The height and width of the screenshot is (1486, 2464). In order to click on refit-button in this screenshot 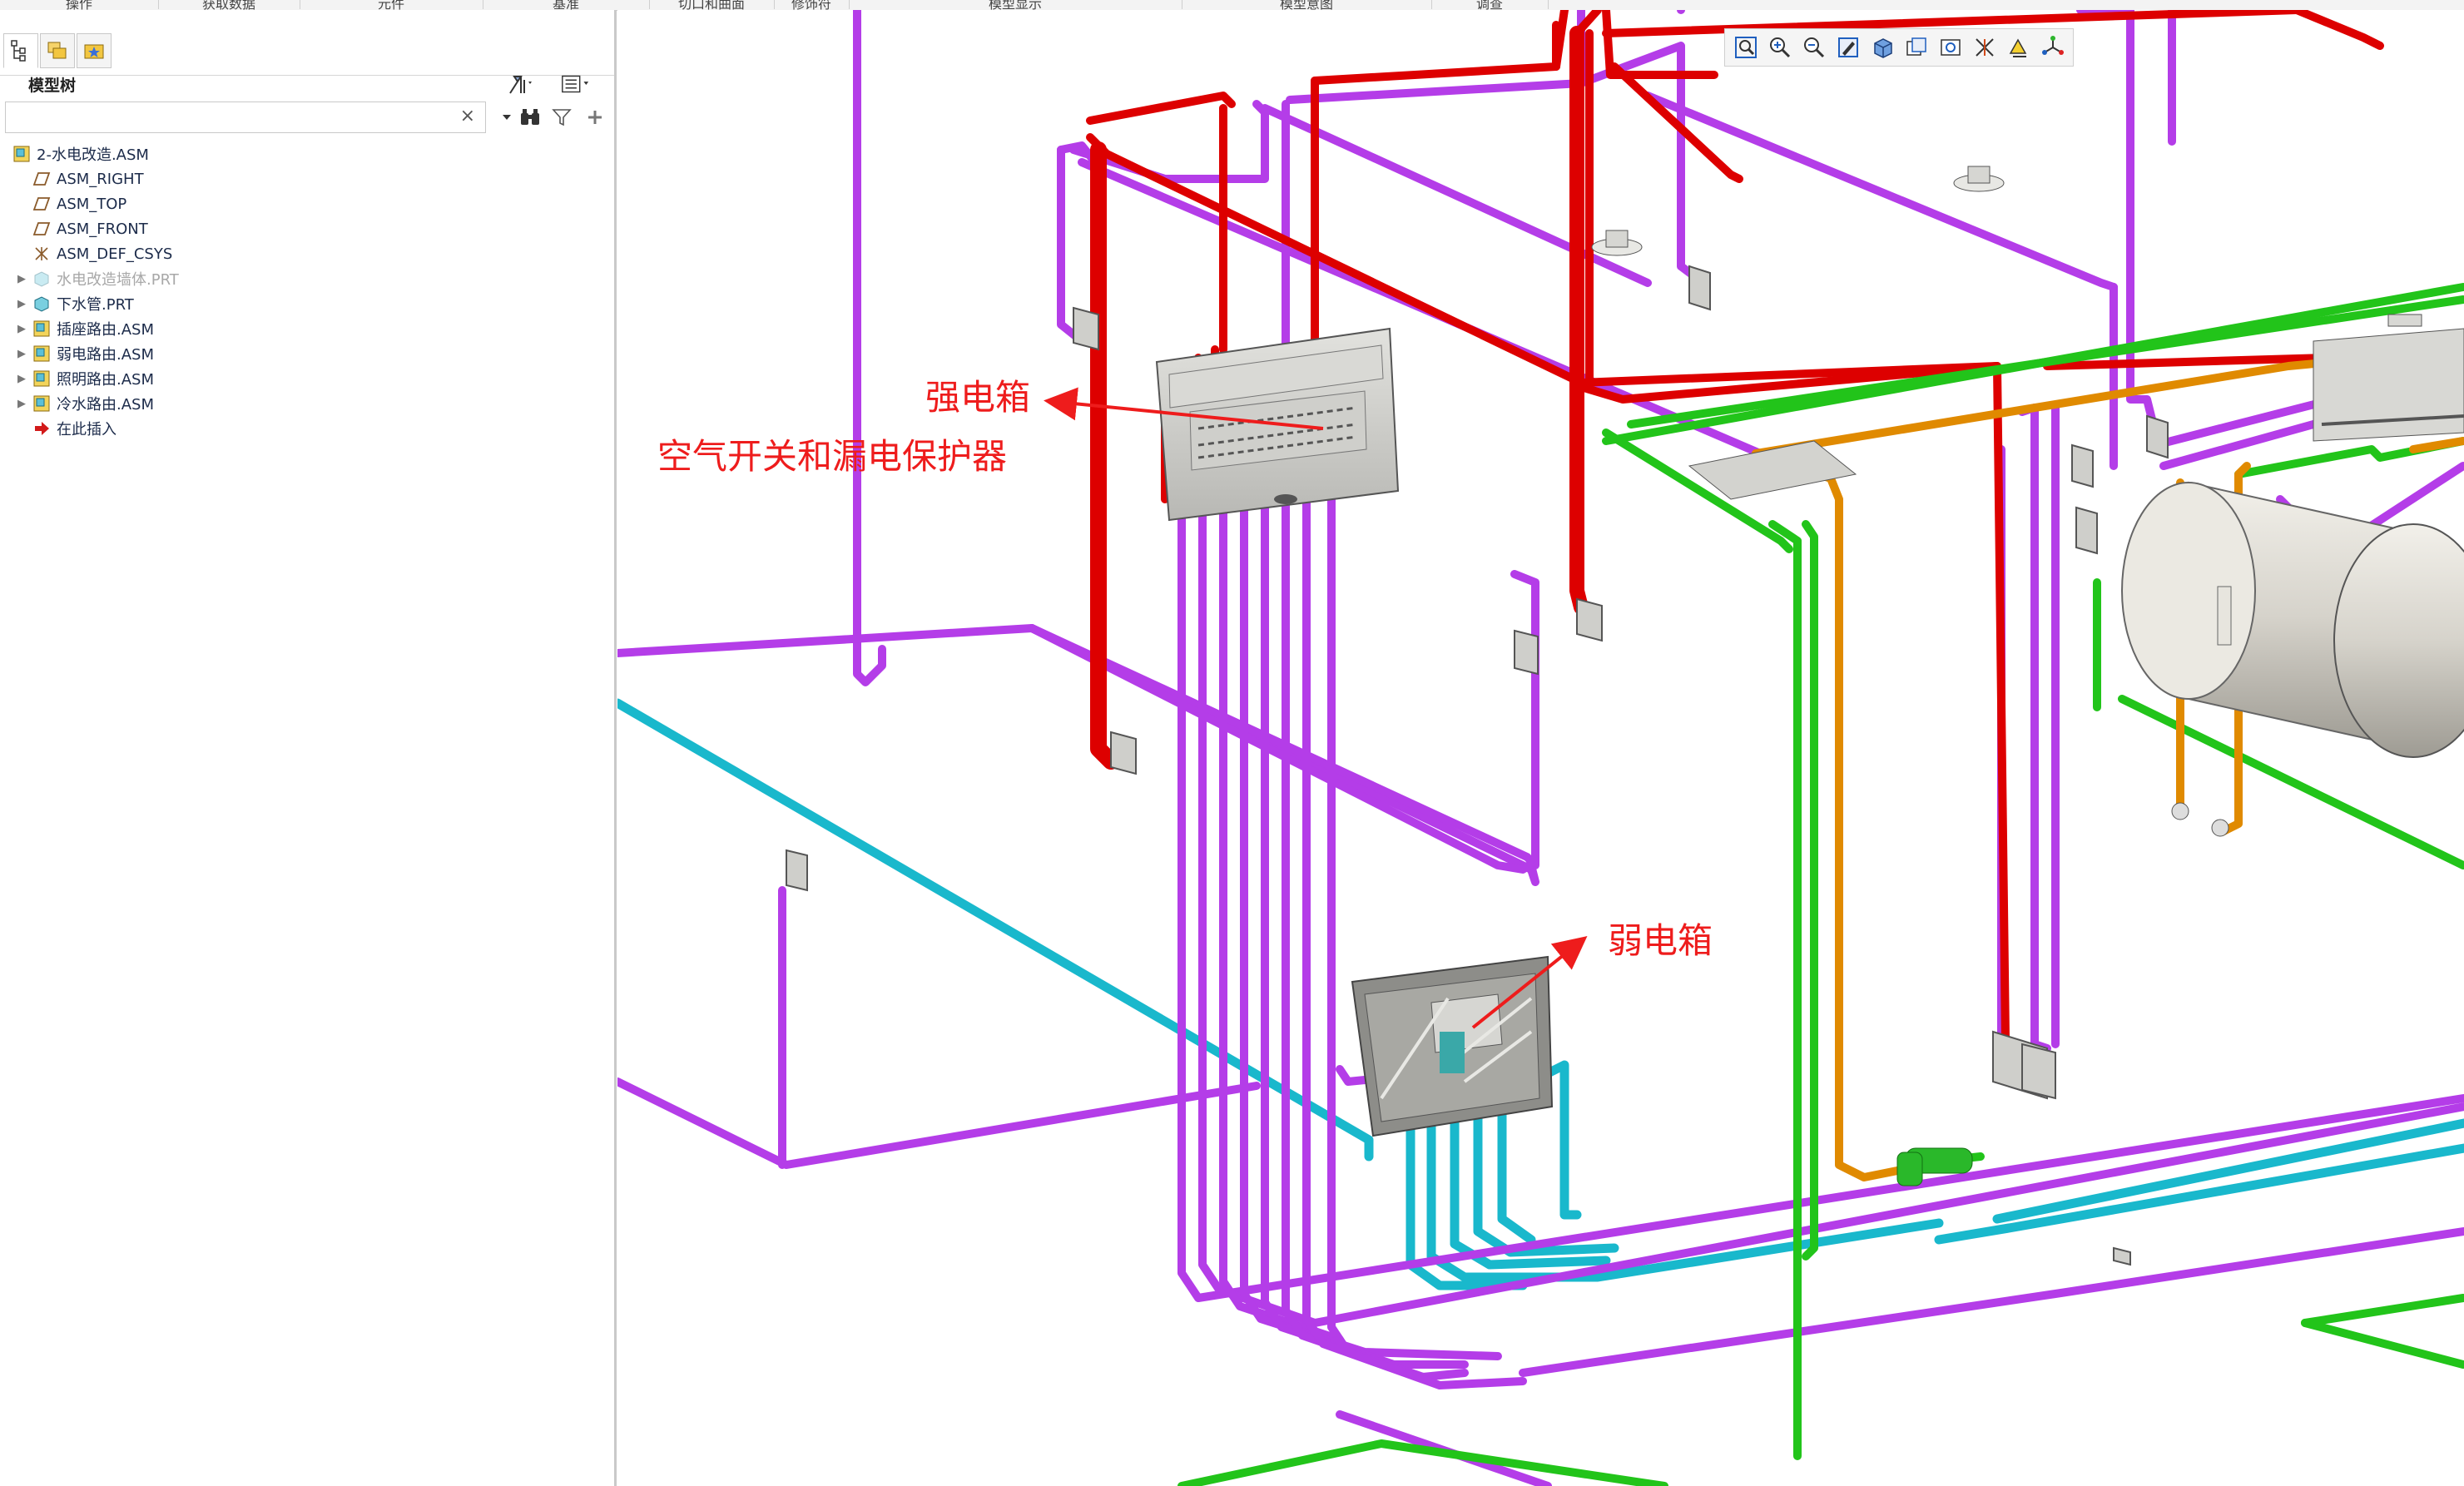, I will do `click(1746, 47)`.